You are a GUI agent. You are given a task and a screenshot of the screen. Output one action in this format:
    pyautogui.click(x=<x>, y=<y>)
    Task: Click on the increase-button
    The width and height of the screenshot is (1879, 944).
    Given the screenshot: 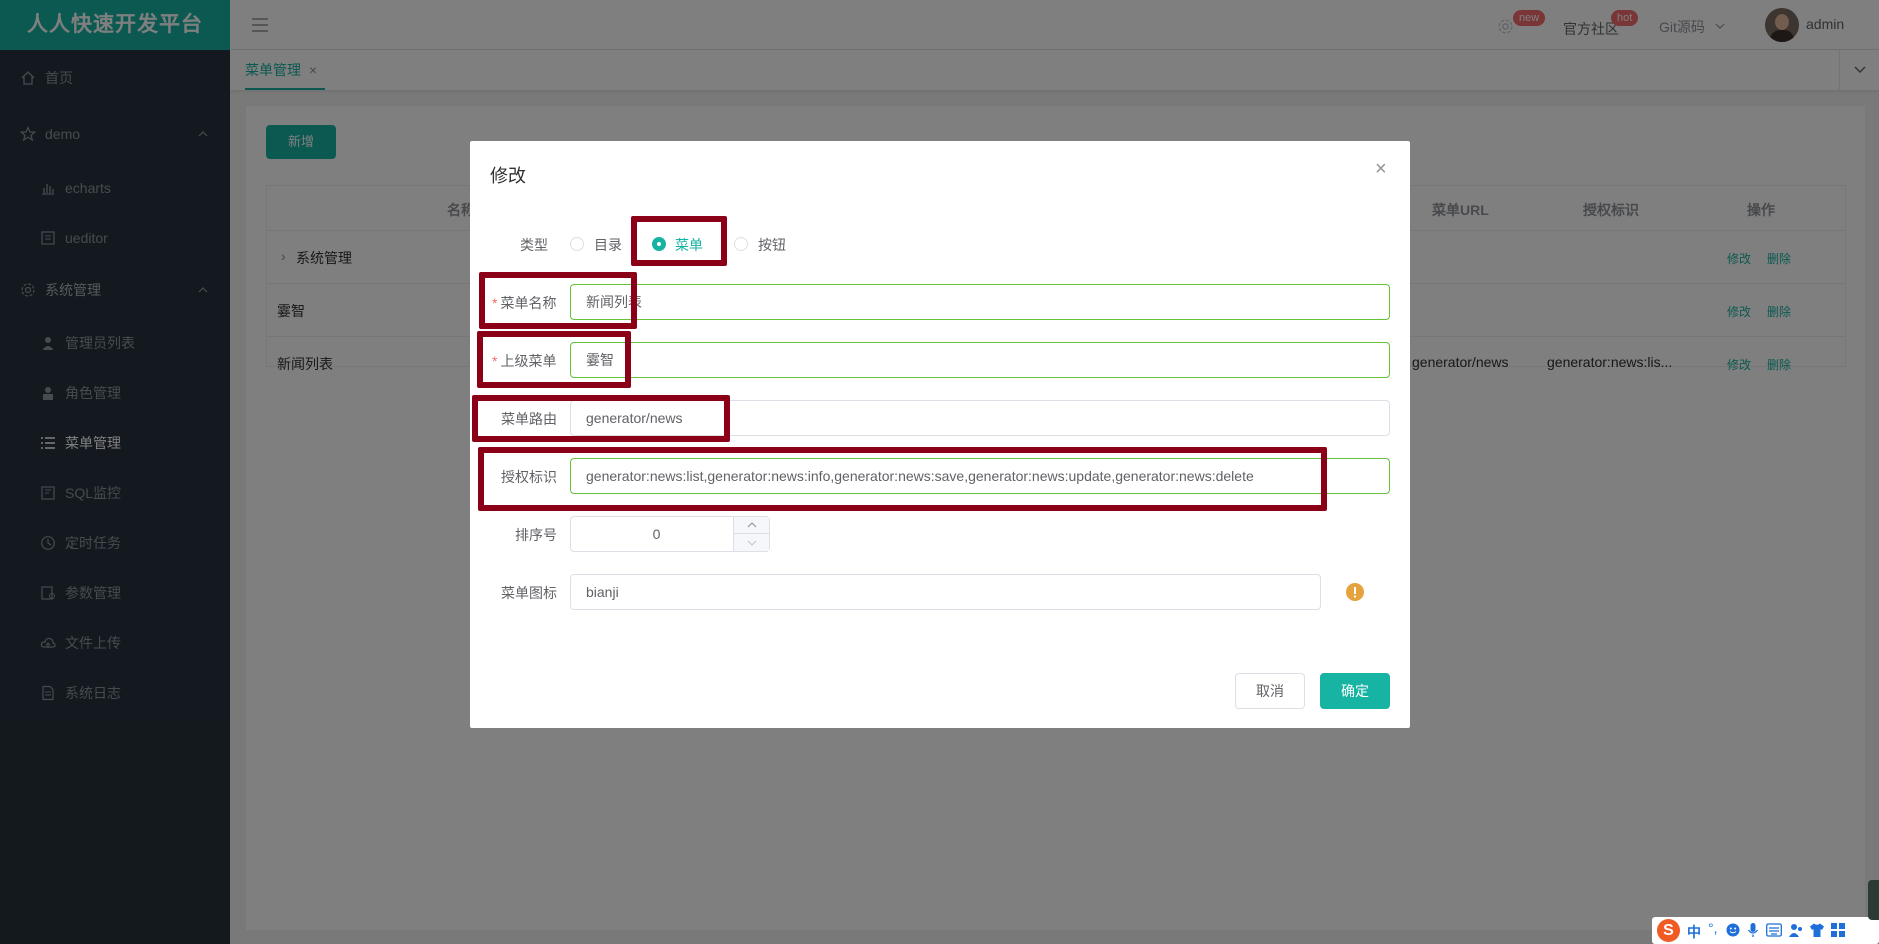 What is the action you would take?
    pyautogui.click(x=751, y=525)
    